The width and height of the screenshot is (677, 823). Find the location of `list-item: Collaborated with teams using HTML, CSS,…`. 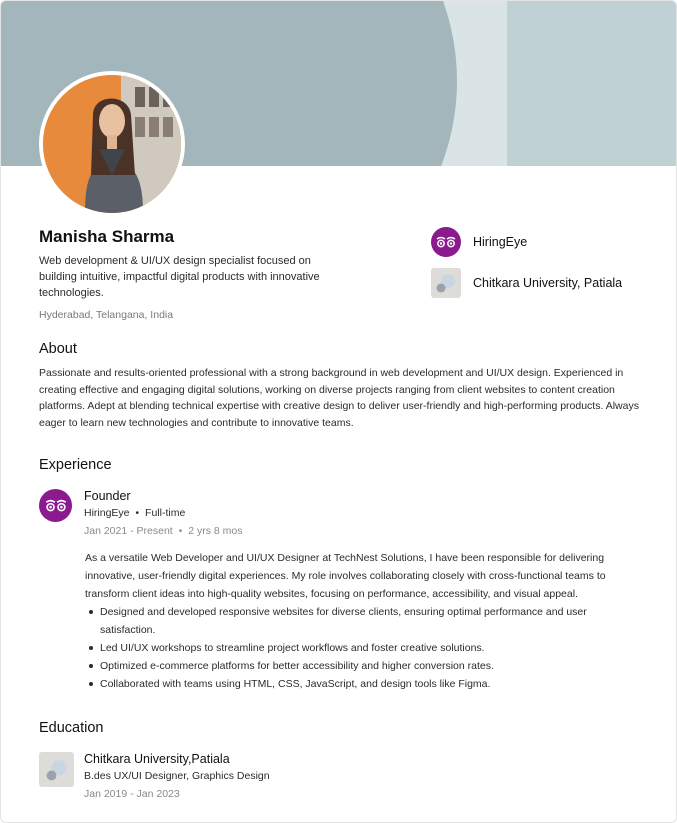

list-item: Collaborated with teams using HTML, CSS,… is located at coordinates (350, 684).